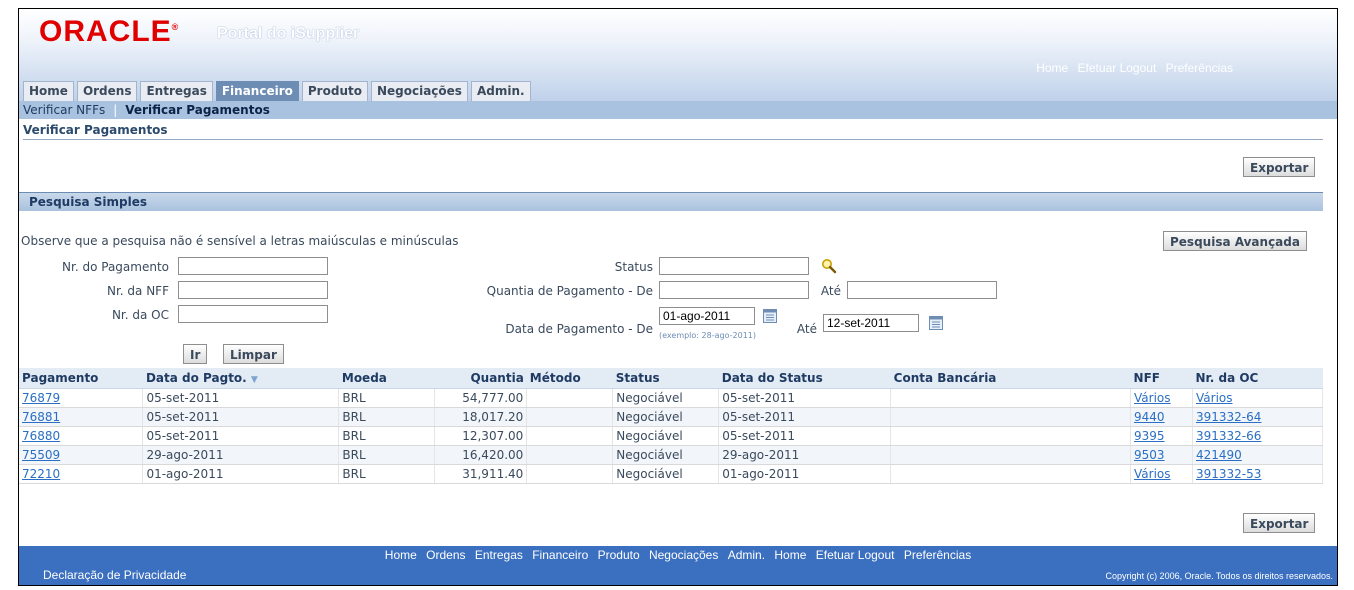  What do you see at coordinates (1010, 378) in the screenshot?
I see `column-header-bank-account: Conta Bancária` at bounding box center [1010, 378].